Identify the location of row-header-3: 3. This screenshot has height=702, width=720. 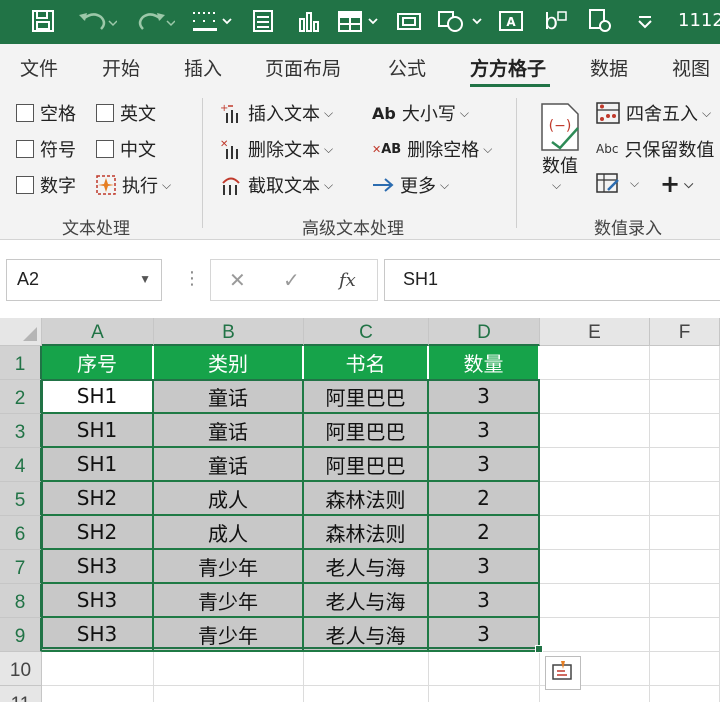
(21, 431).